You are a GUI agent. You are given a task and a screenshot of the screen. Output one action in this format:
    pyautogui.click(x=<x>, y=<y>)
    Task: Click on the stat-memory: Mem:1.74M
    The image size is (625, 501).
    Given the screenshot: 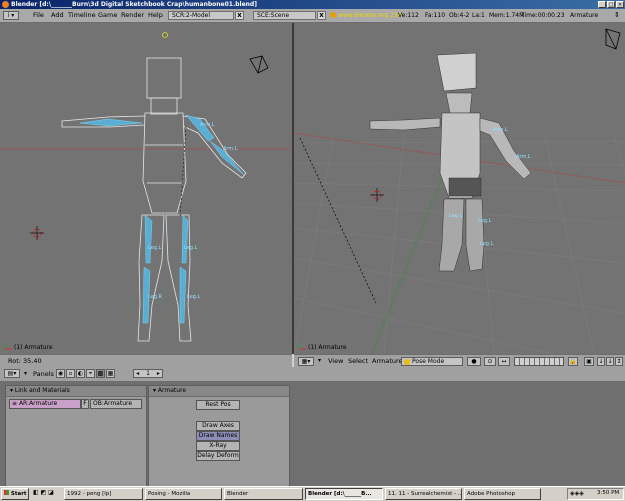 What is the action you would take?
    pyautogui.click(x=507, y=15)
    